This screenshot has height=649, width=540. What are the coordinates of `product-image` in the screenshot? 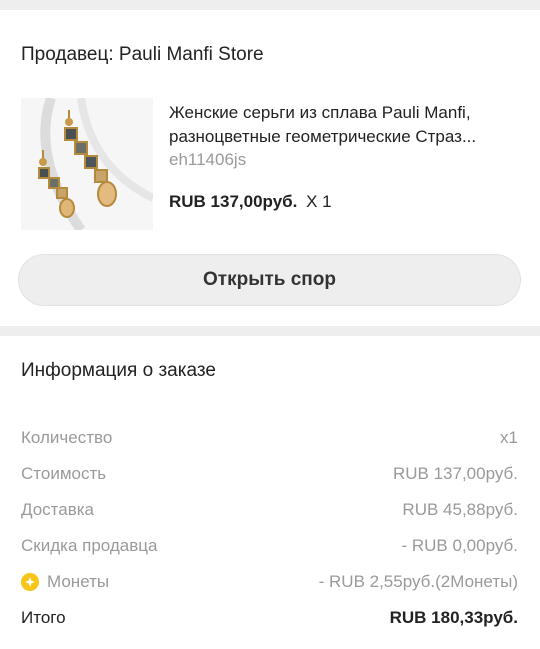 It's located at (87, 164).